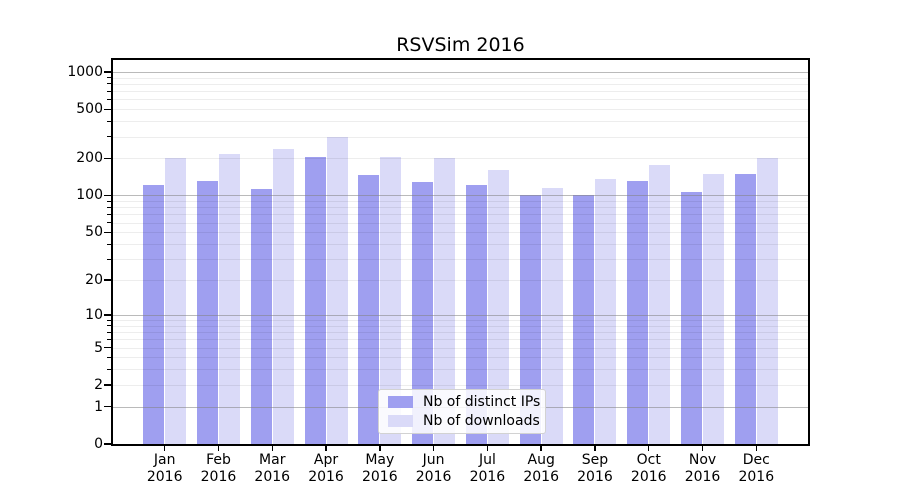 This screenshot has height=500, width=900. What do you see at coordinates (638, 312) in the screenshot?
I see `bar-distinct-ips-oct` at bounding box center [638, 312].